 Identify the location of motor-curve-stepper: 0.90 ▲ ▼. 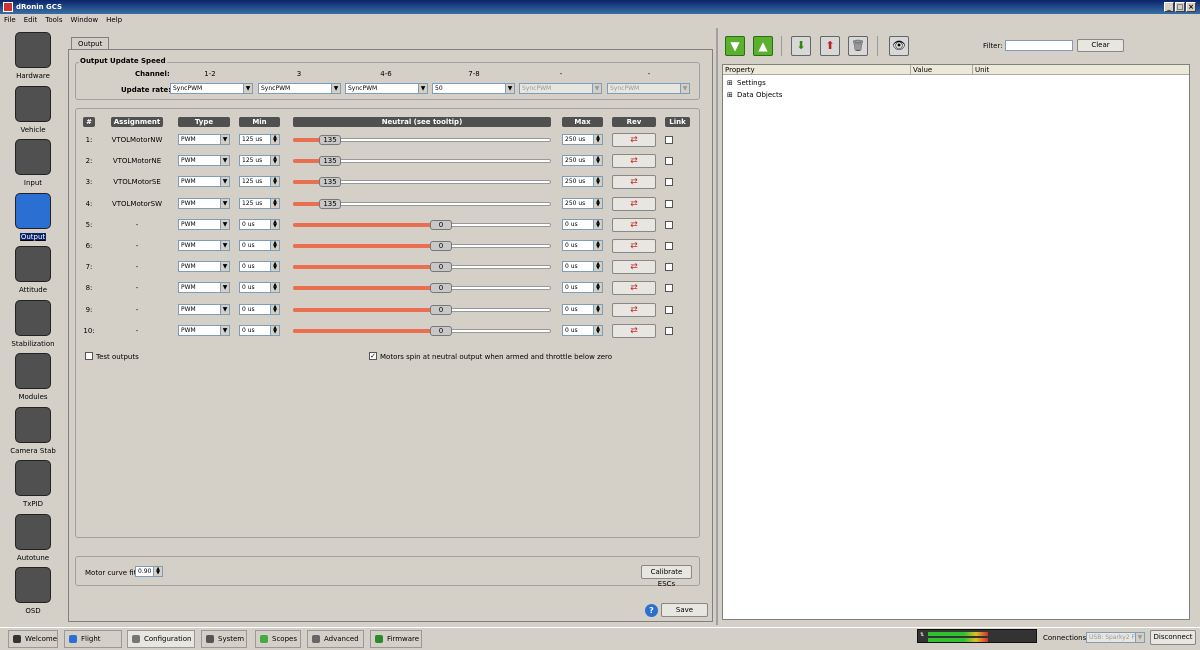
(149, 571).